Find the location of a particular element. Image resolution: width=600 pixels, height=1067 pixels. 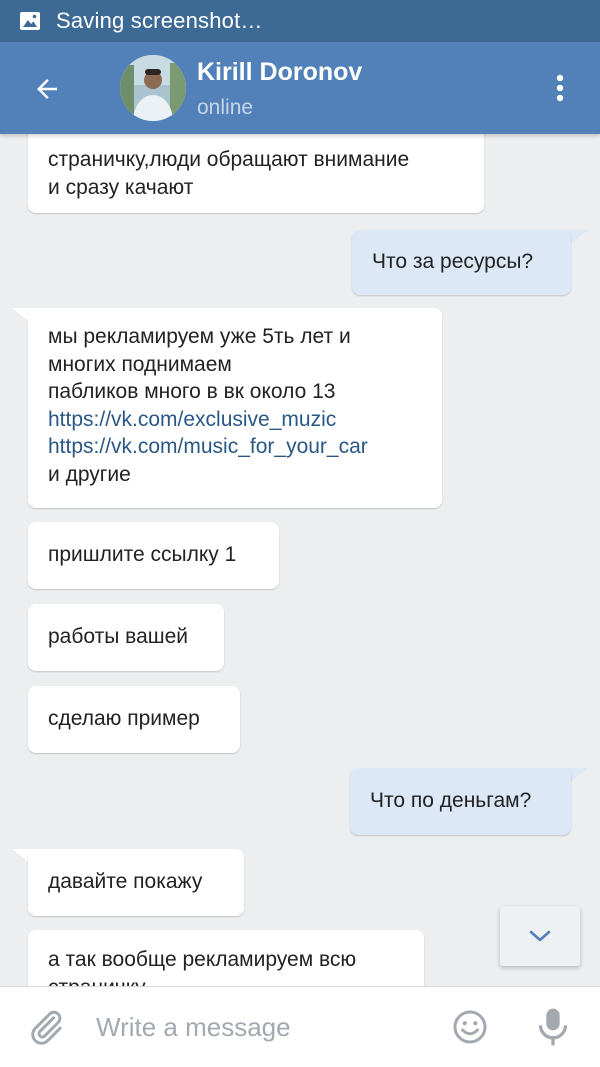

more-vertical-icon is located at coordinates (560, 88).